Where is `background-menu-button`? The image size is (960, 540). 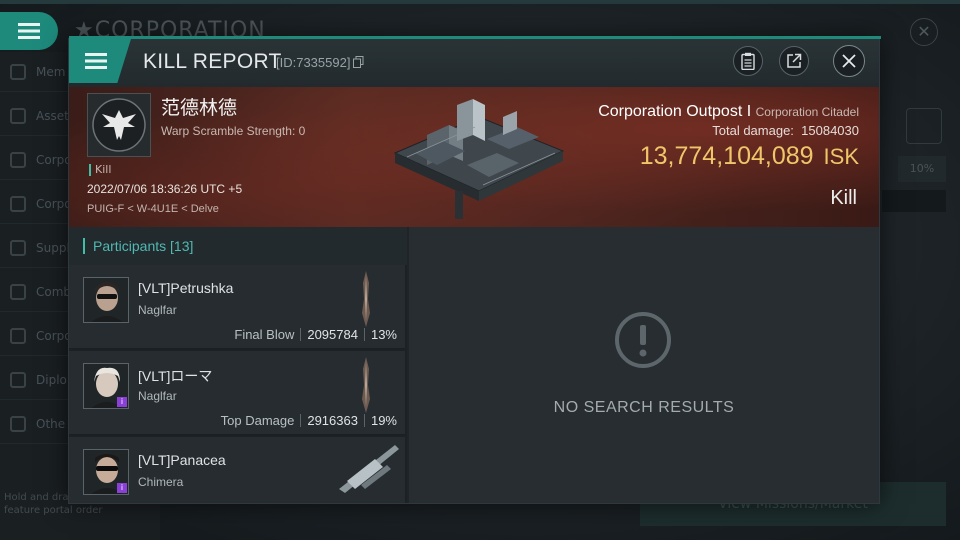
background-menu-button is located at coordinates (29, 31).